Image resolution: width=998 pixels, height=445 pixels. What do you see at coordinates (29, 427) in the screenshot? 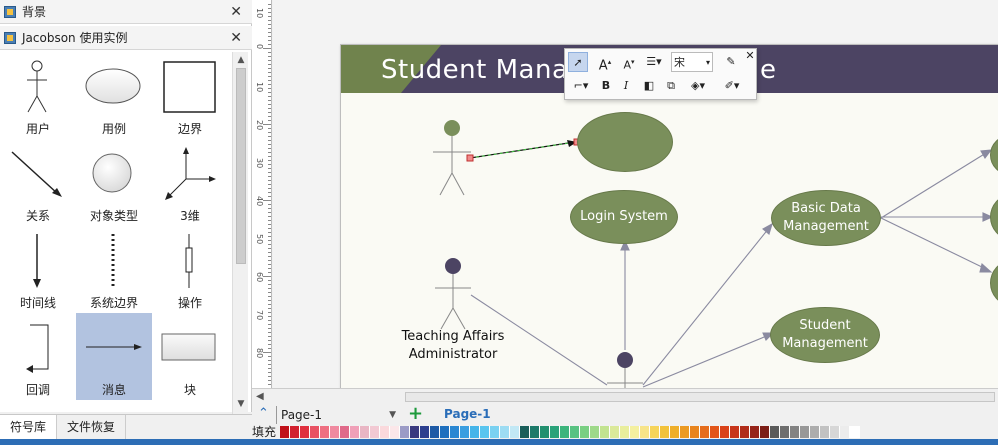
I see `tab-symbol-library: 符号库` at bounding box center [29, 427].